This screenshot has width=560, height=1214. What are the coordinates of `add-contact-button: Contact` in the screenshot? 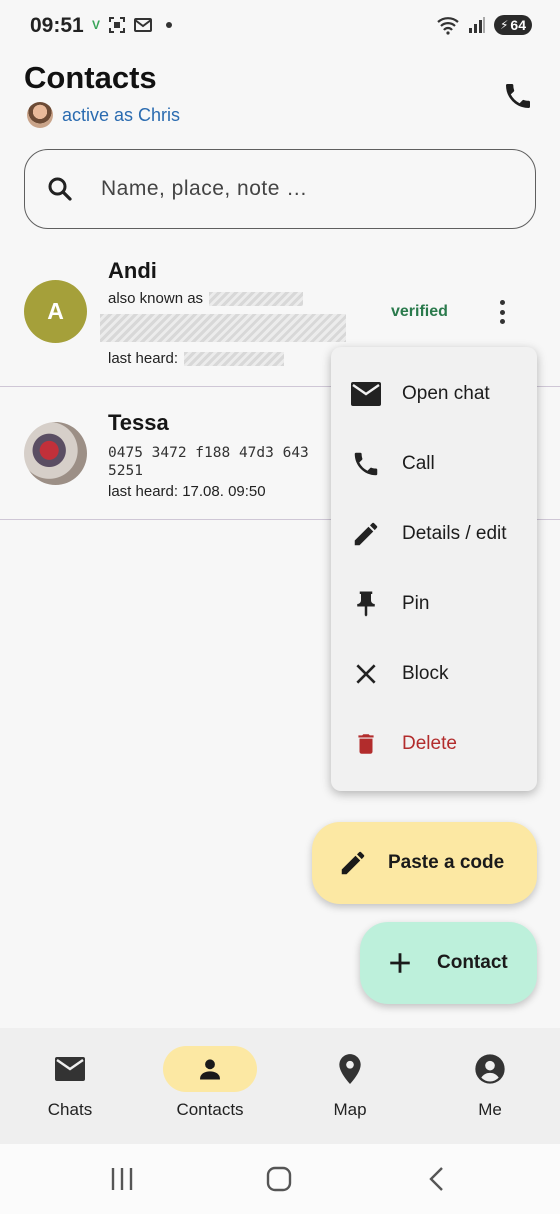 It's located at (448, 963).